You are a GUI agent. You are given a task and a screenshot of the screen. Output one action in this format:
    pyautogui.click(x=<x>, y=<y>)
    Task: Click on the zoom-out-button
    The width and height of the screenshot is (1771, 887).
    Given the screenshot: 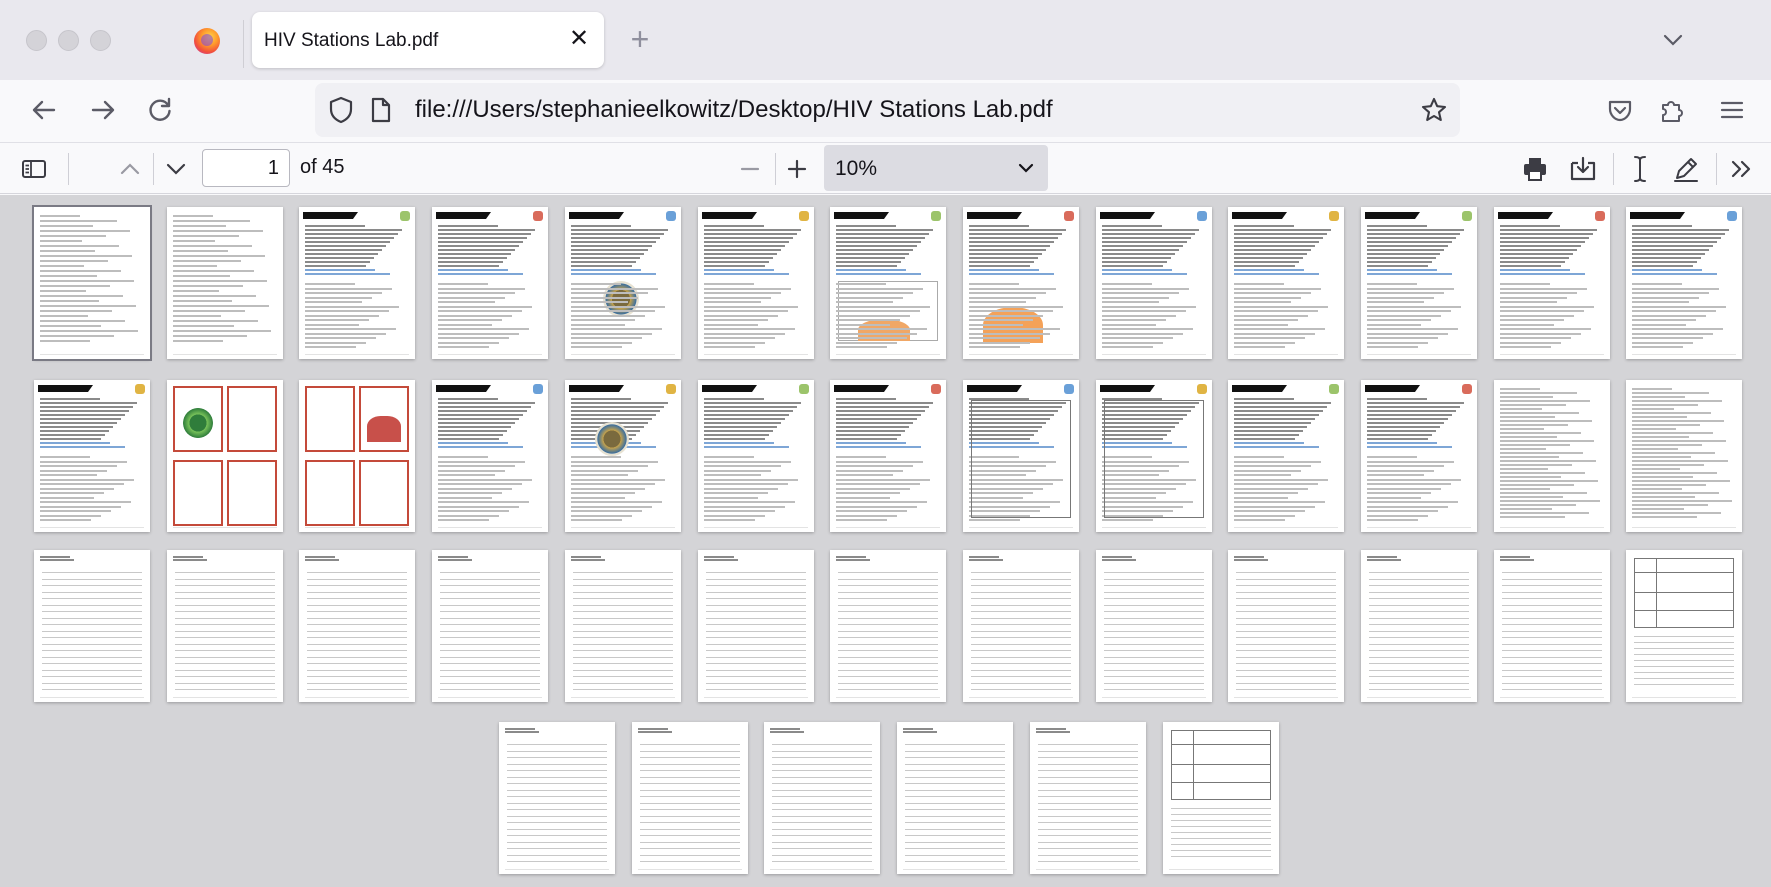 What is the action you would take?
    pyautogui.click(x=750, y=169)
    